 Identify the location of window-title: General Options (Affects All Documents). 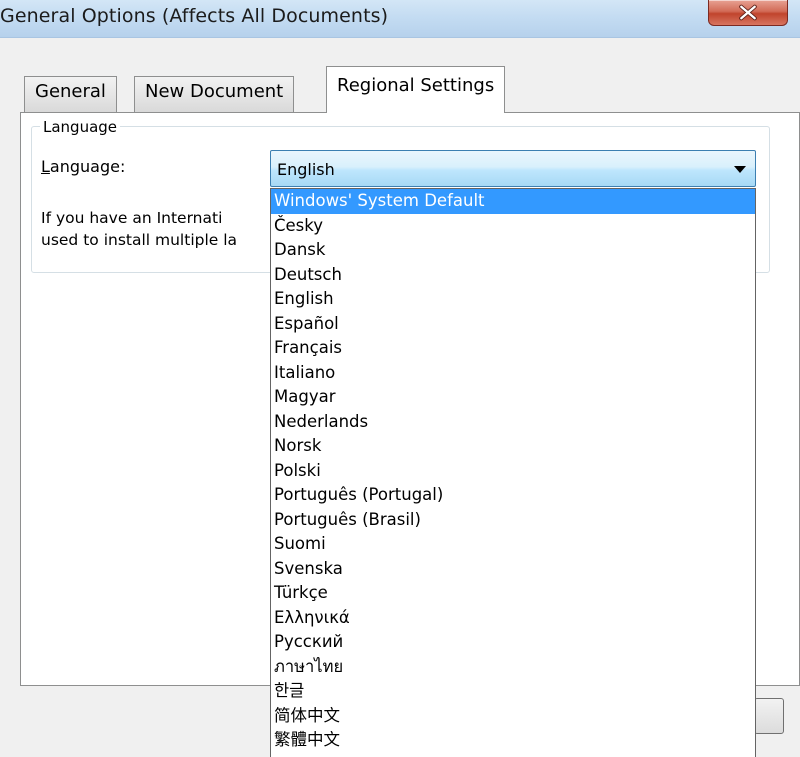
(194, 16).